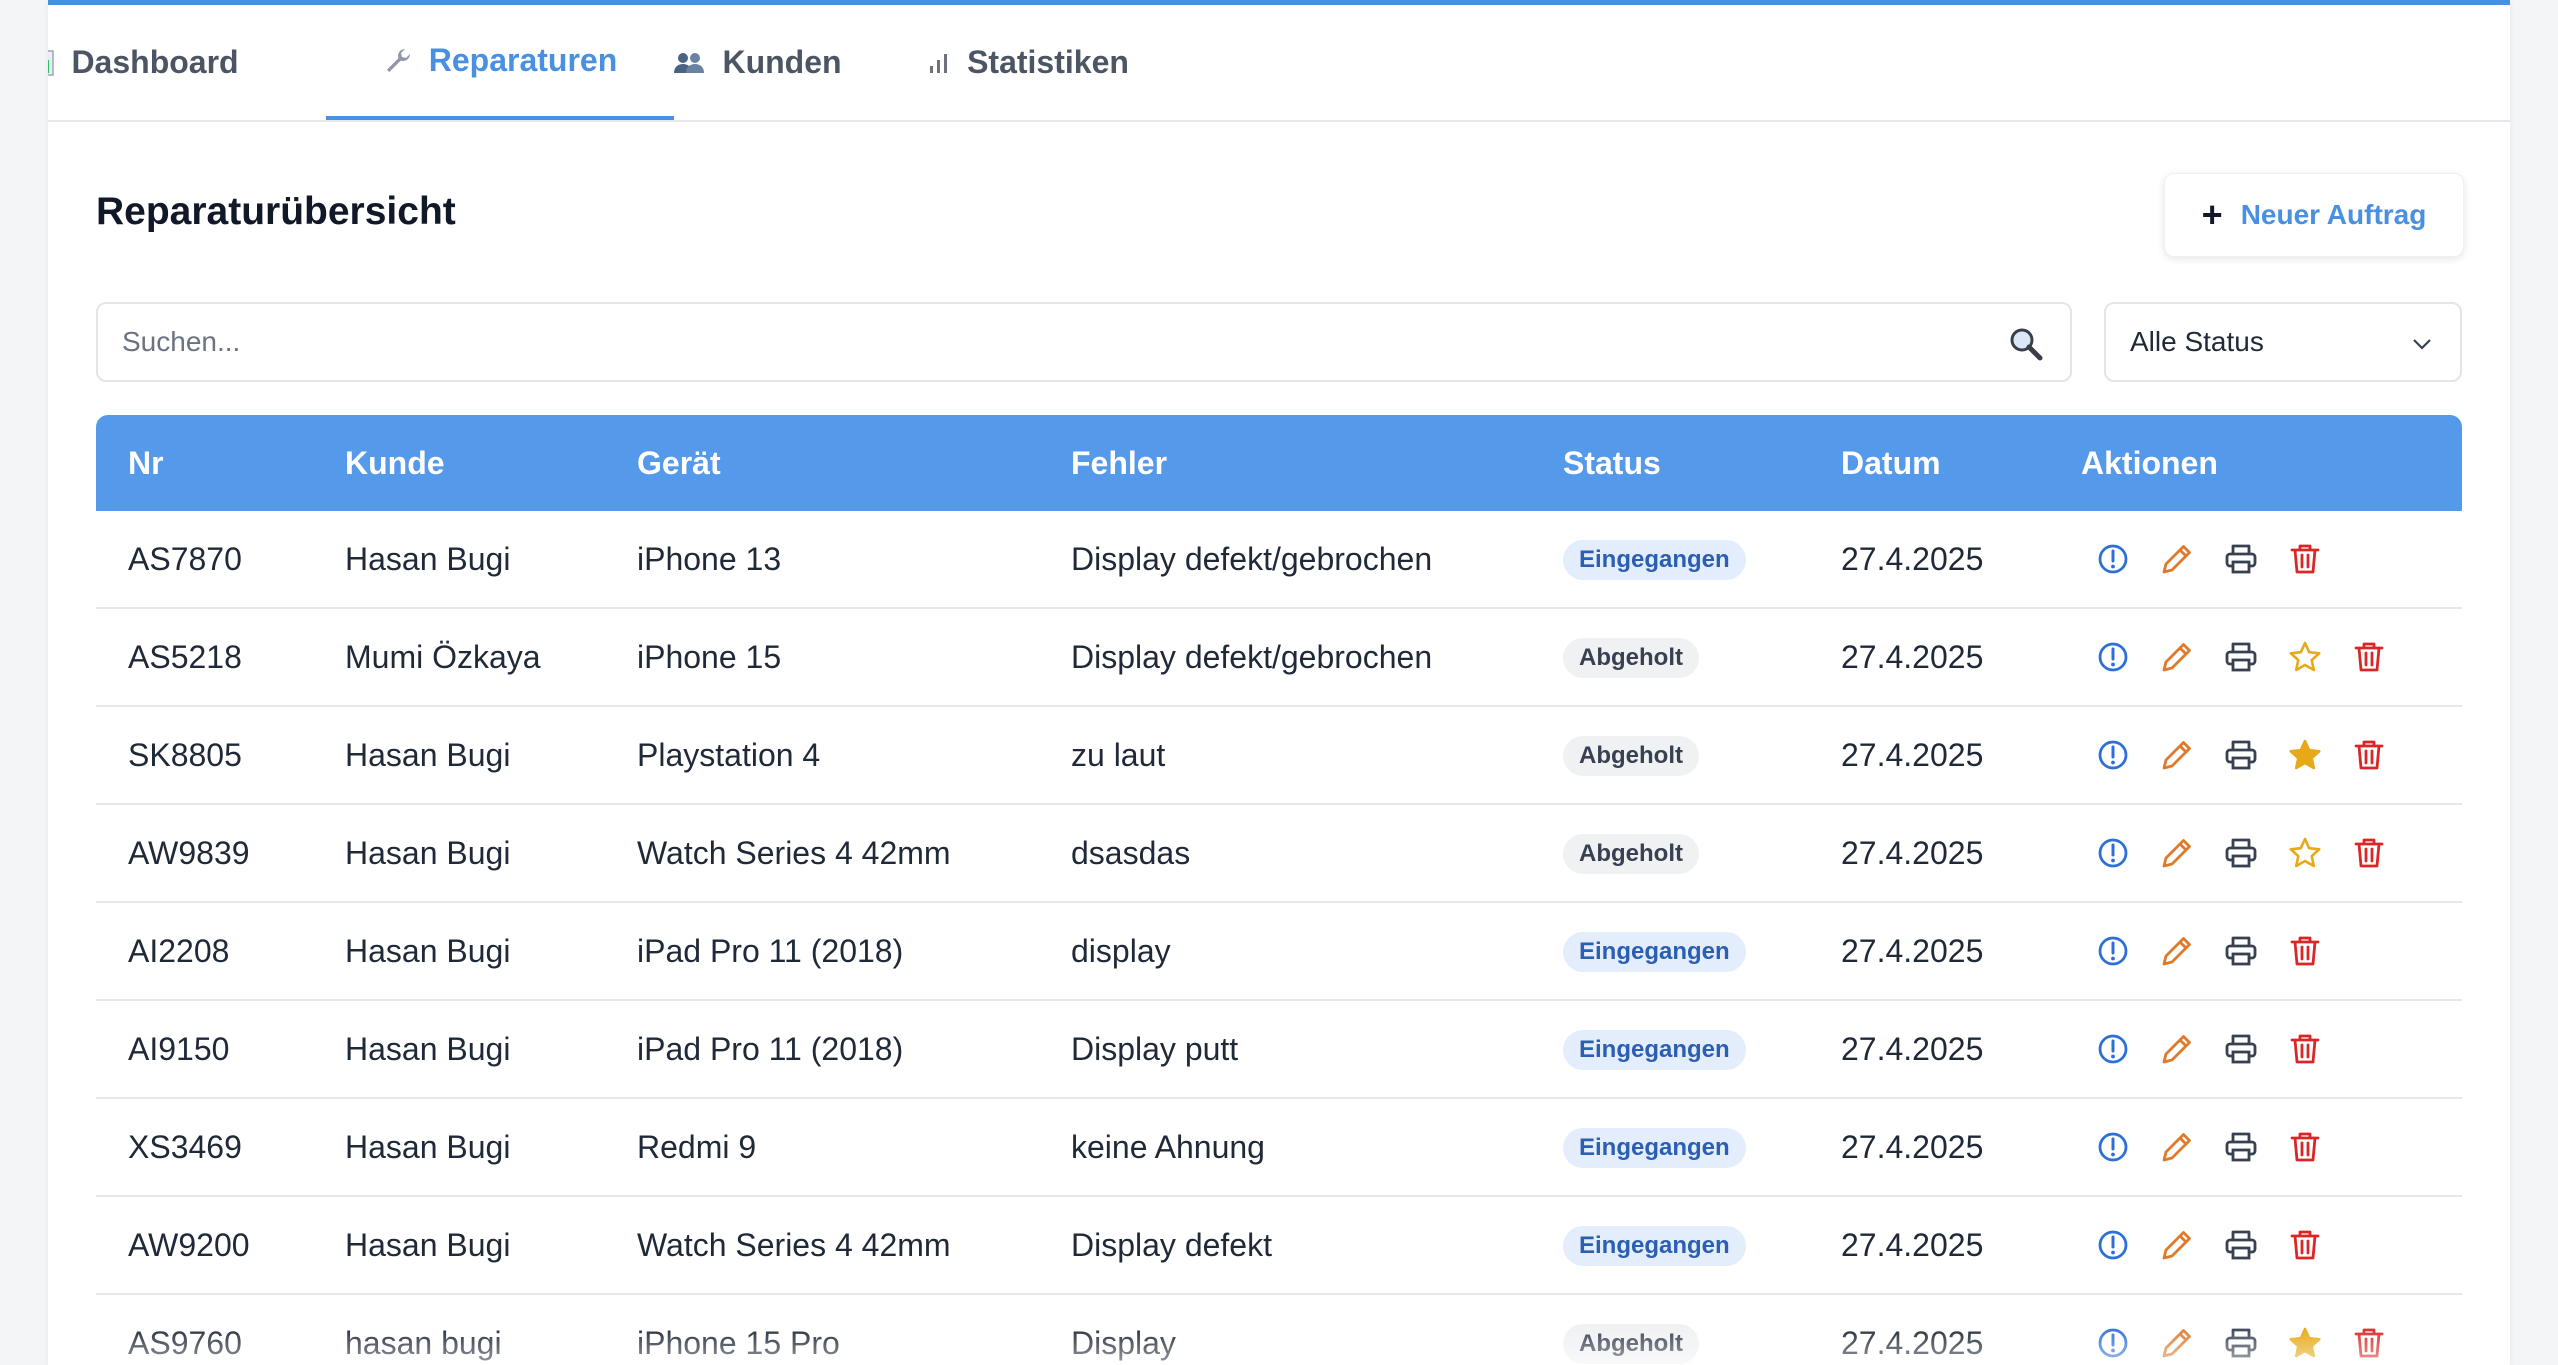 This screenshot has width=2558, height=1365. I want to click on status-filter-select: Alle Status, so click(2283, 342).